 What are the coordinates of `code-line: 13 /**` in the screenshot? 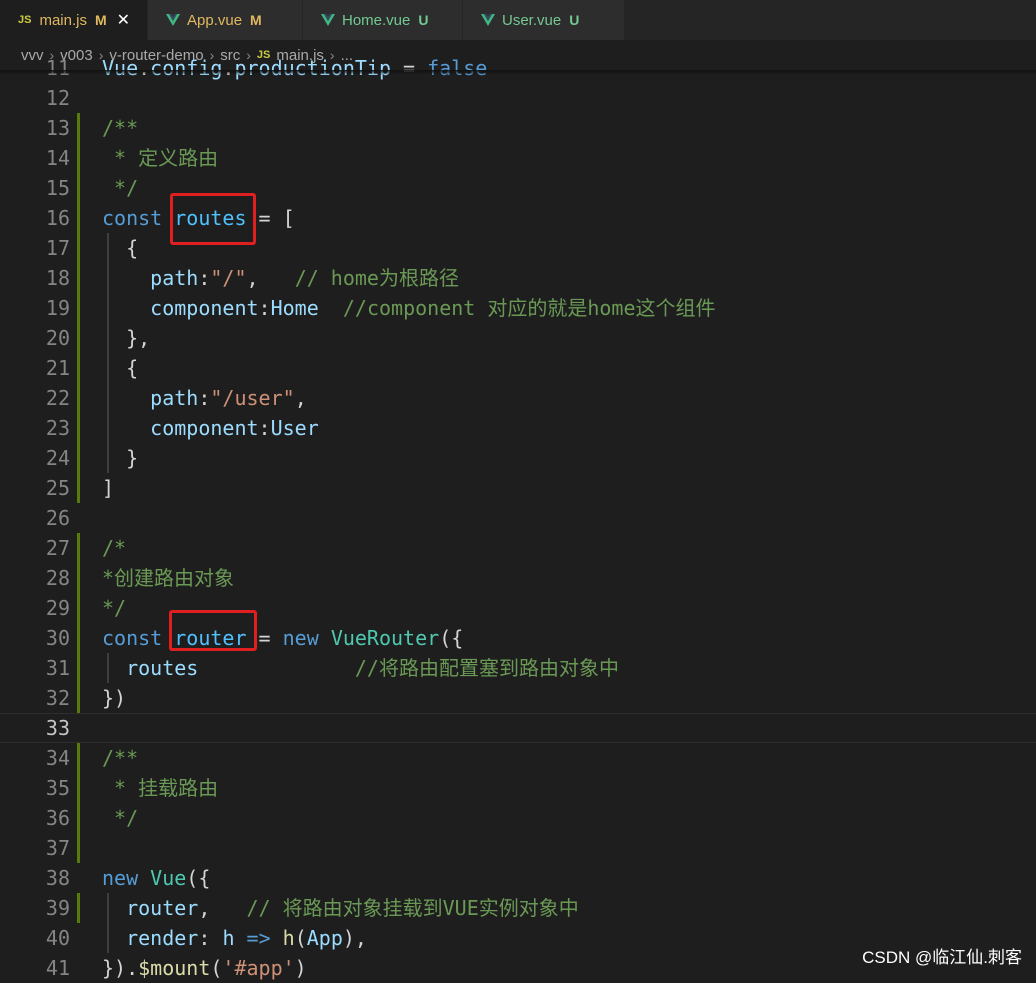 It's located at (518, 128).